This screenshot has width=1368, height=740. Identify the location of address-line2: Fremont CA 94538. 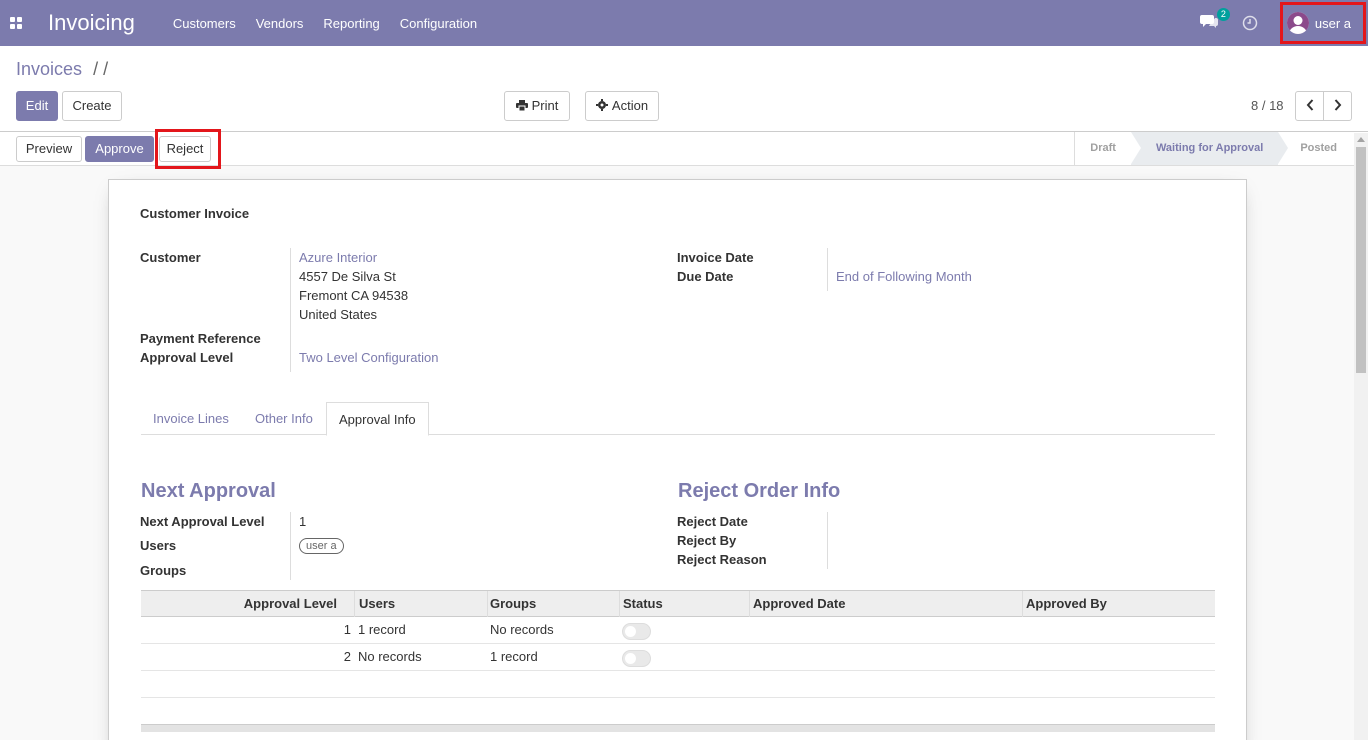
(354, 295).